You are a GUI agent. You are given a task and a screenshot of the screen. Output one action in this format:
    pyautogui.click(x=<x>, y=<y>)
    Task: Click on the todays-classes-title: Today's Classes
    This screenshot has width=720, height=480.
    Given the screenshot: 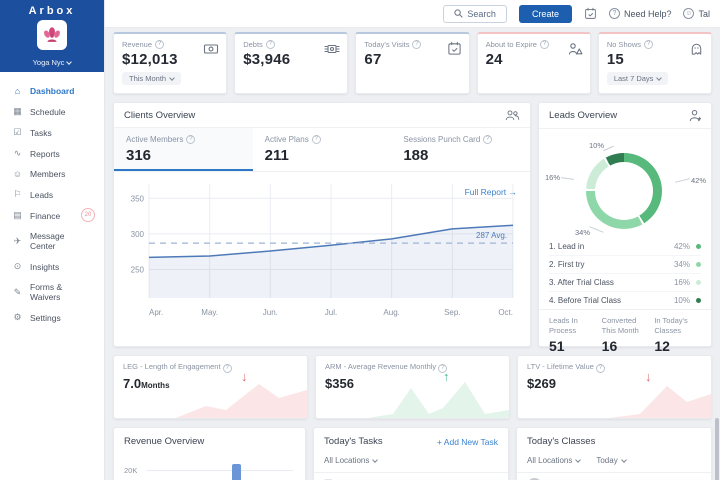 What is the action you would take?
    pyautogui.click(x=561, y=441)
    